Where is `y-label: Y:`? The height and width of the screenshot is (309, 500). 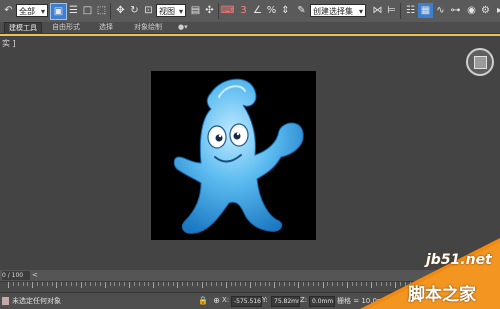
y-label: Y: is located at coordinates (265, 300).